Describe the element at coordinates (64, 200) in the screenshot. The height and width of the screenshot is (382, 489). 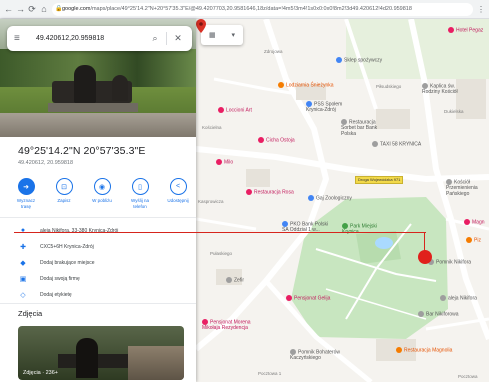
I see `save-label: Zapisz` at that location.